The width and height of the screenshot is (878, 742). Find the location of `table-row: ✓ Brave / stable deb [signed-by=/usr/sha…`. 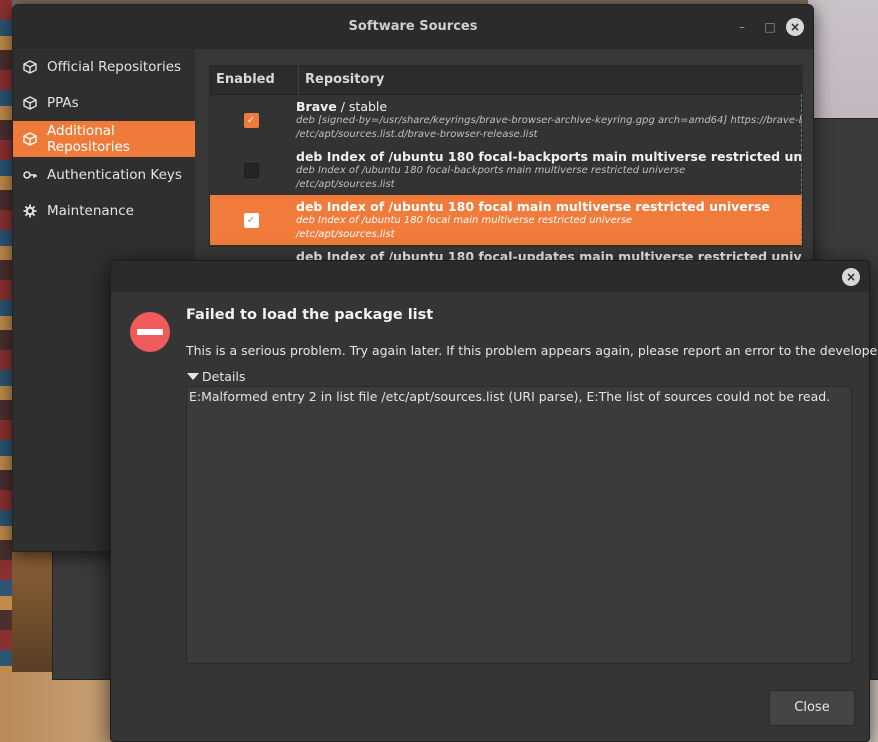

table-row: ✓ Brave / stable deb [signed-by=/usr/sha… is located at coordinates (506, 120).